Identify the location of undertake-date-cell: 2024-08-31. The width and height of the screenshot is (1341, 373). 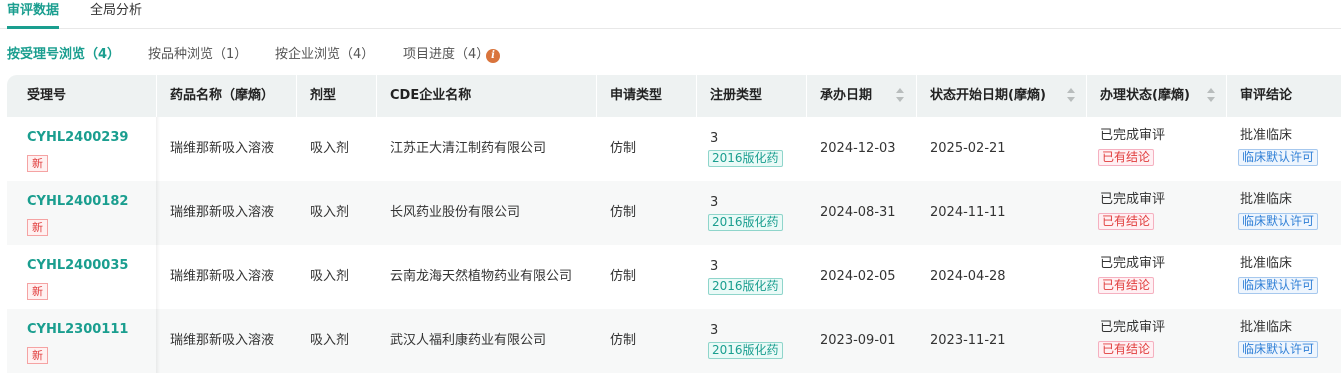
(858, 212).